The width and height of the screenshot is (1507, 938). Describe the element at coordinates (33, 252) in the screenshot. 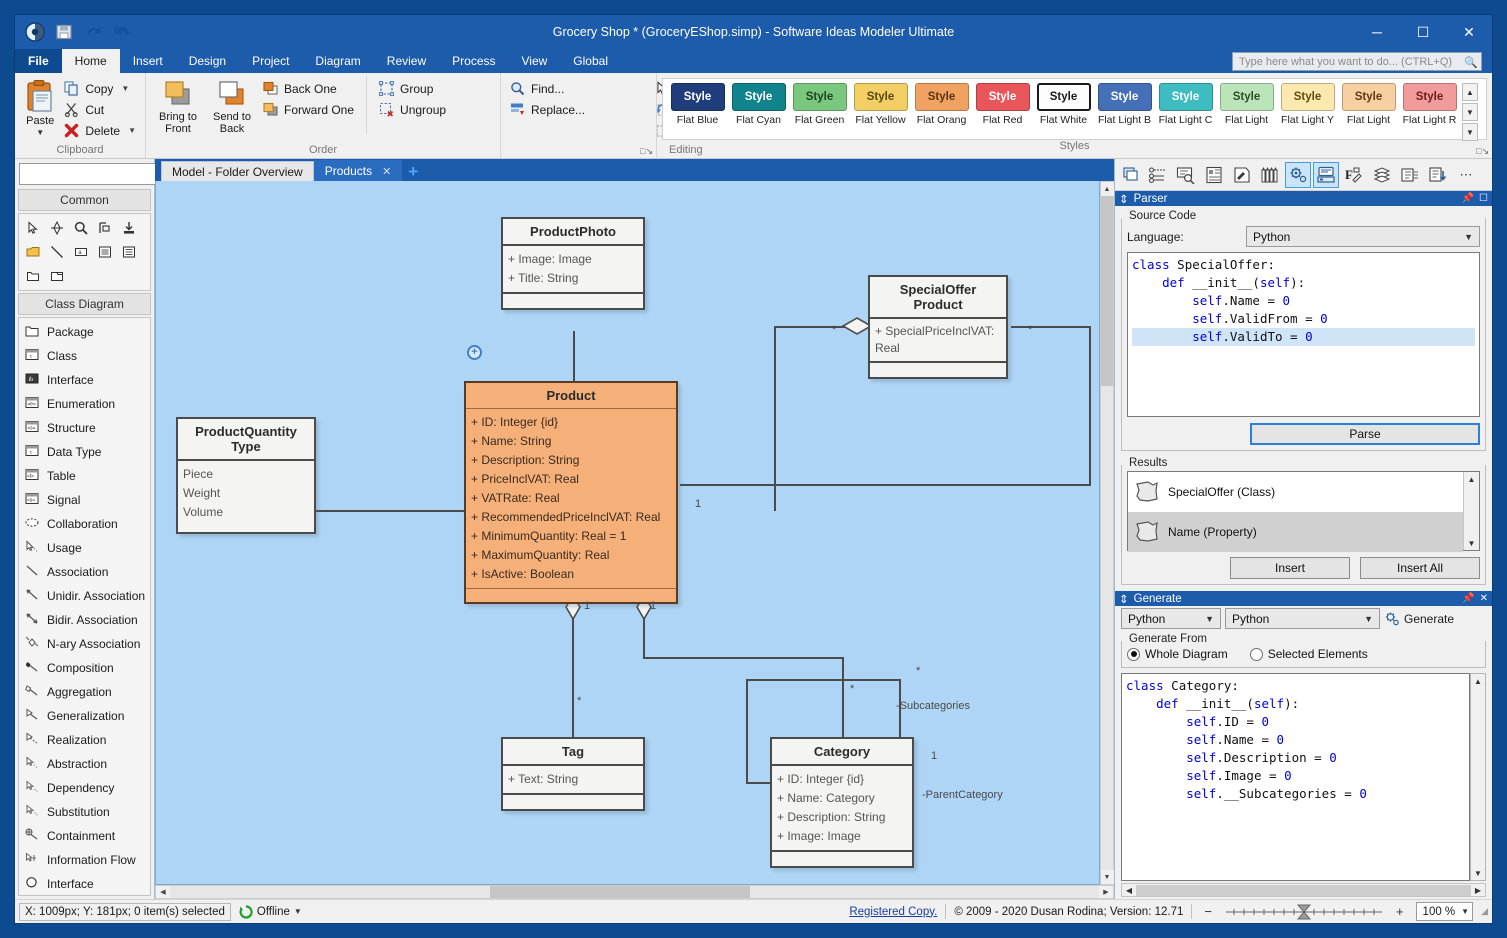

I see `note-icon` at that location.